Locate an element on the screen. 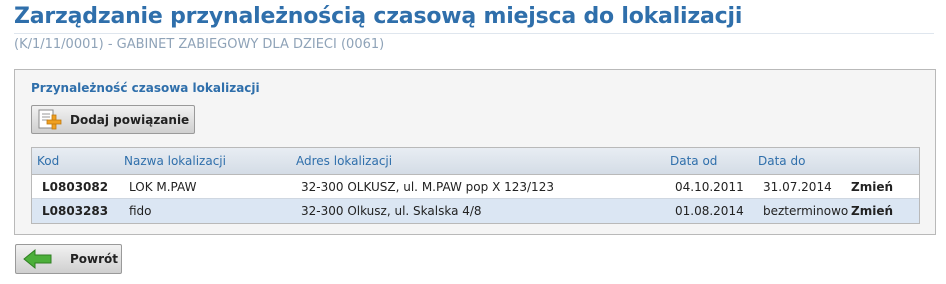 This screenshot has height=284, width=946. column-header-nazwa: Nazwa lokalizacji is located at coordinates (175, 161).